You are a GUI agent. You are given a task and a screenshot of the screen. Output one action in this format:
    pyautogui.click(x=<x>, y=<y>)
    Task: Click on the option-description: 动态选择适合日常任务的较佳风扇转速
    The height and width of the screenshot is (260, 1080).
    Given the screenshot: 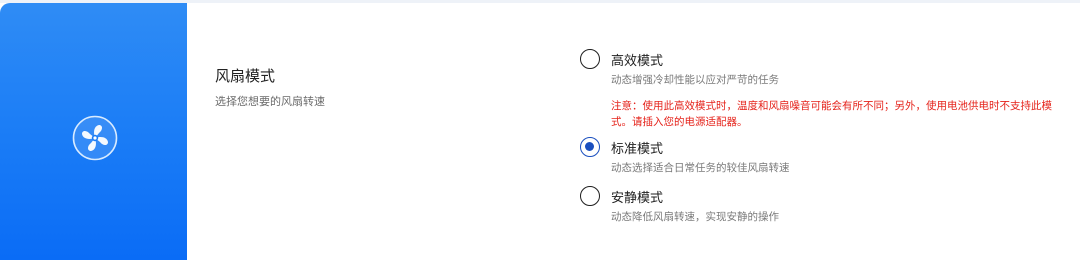 What is the action you would take?
    pyautogui.click(x=700, y=168)
    